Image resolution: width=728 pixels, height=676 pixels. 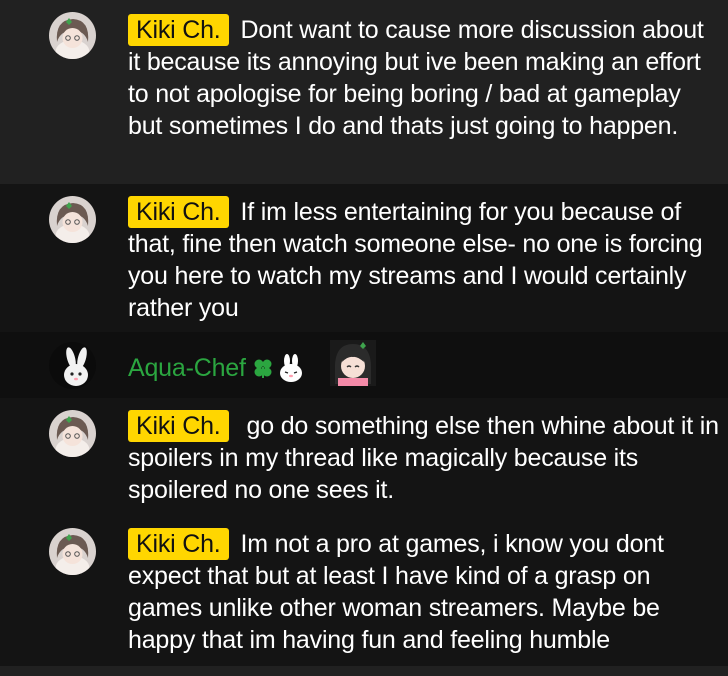 What do you see at coordinates (424, 371) in the screenshot?
I see `message-body: Aqua-Chef` at bounding box center [424, 371].